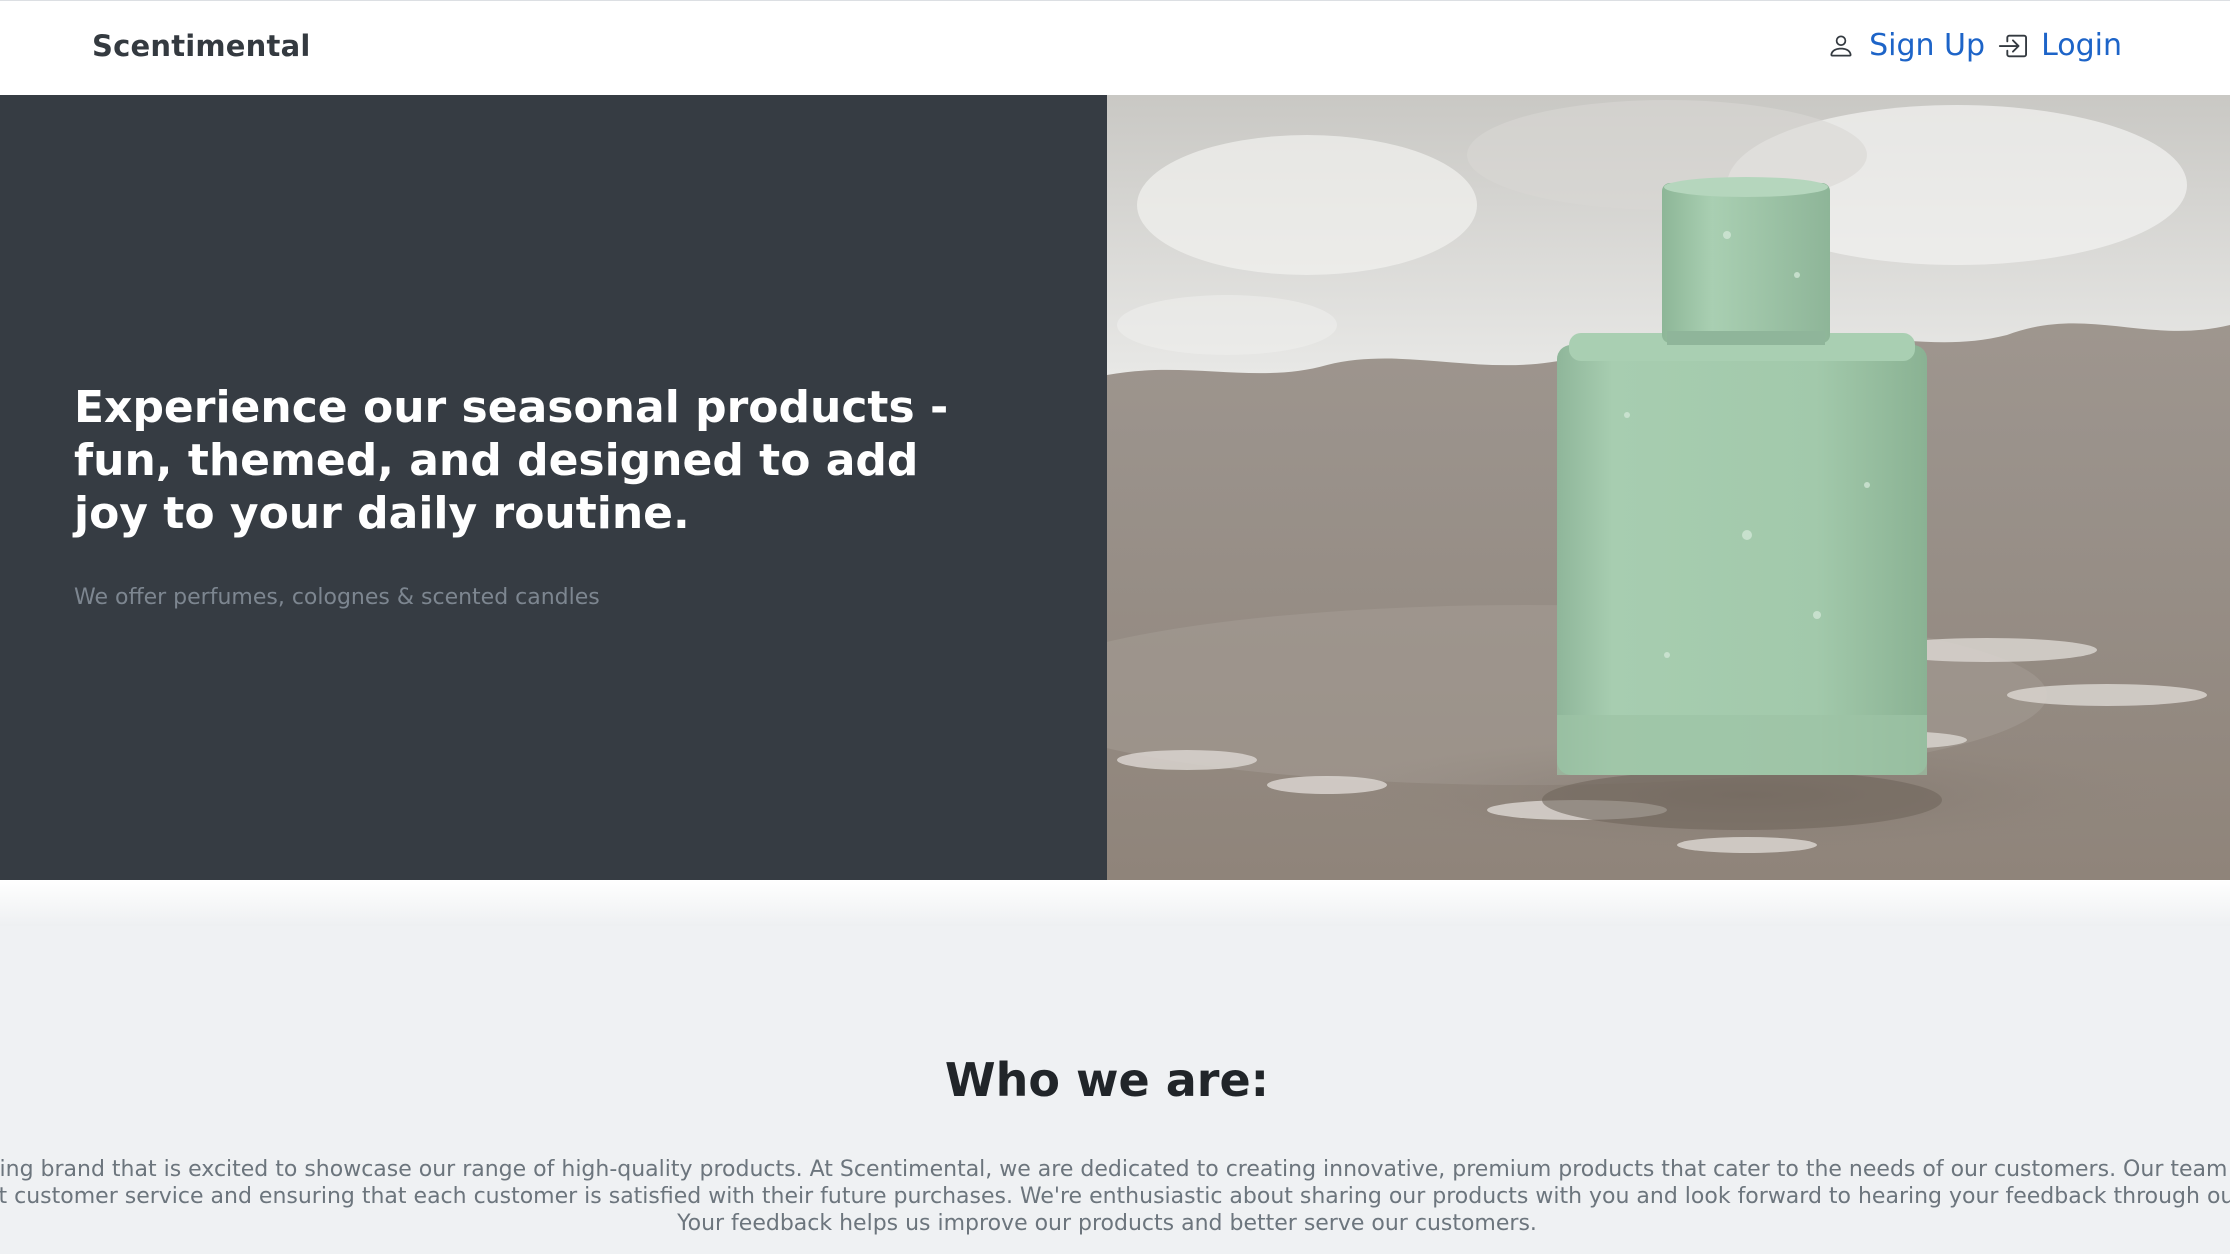 This screenshot has width=2230, height=1254. Describe the element at coordinates (1107, 1080) in the screenshot. I see `about-title: Who we are:` at that location.